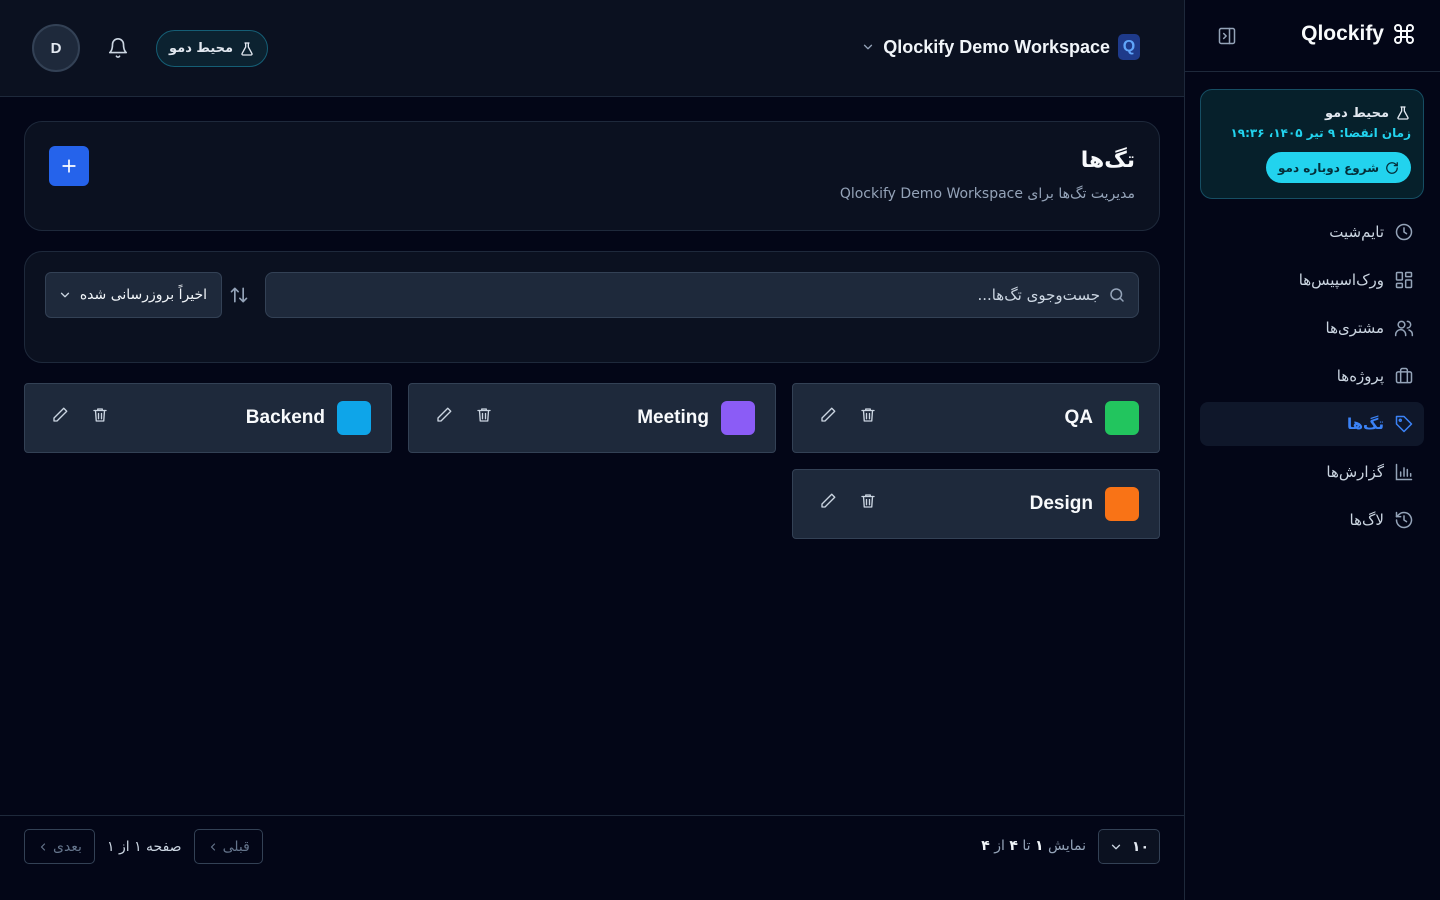 The height and width of the screenshot is (900, 1440). Describe the element at coordinates (1356, 113) in the screenshot. I see `demo-title: محیط دمو` at that location.